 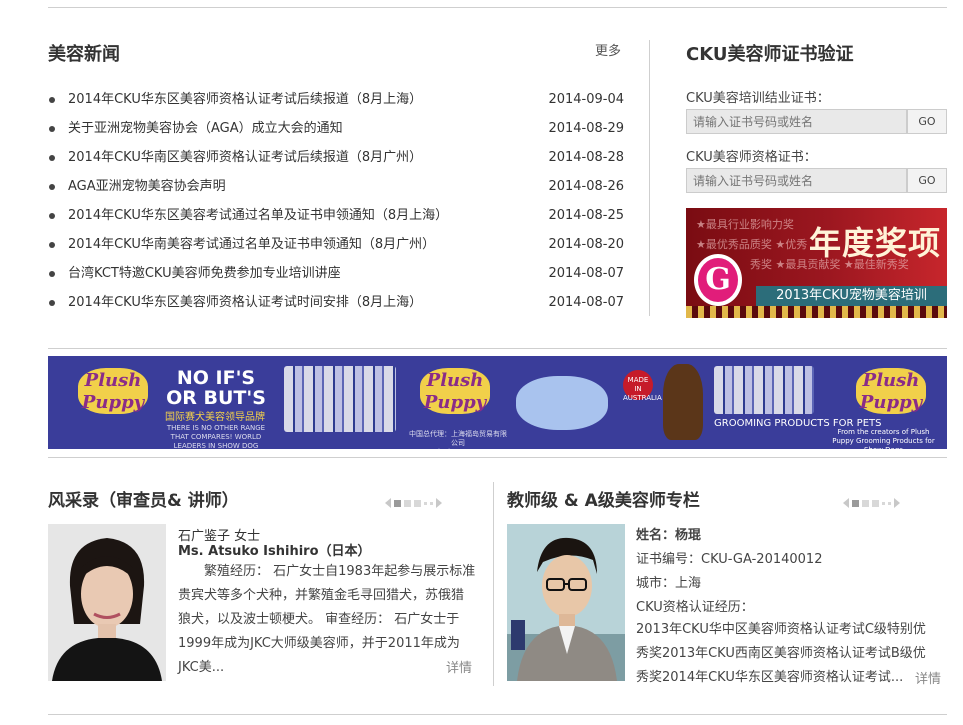 What do you see at coordinates (245, 99) in the screenshot?
I see `news-item-link: 2014年CKU华东区美容师资格认证考试后续报道（8月上海）` at bounding box center [245, 99].